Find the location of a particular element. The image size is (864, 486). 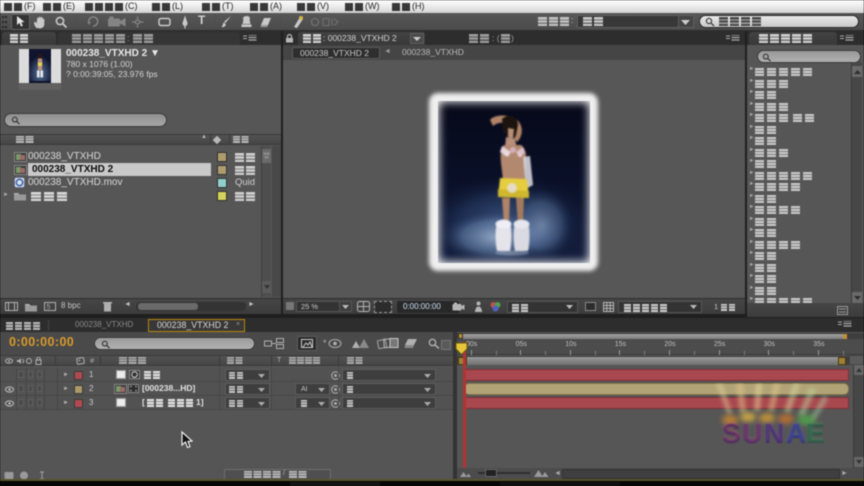

svg-text: N is located at coordinates (773, 431).